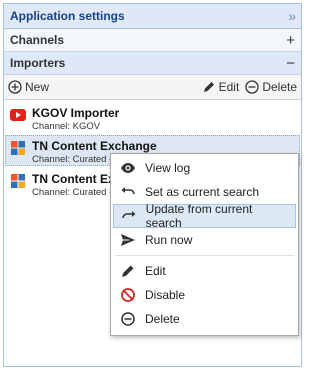 This screenshot has width=320, height=370. What do you see at coordinates (168, 168) in the screenshot?
I see `menu-item-label: View log` at bounding box center [168, 168].